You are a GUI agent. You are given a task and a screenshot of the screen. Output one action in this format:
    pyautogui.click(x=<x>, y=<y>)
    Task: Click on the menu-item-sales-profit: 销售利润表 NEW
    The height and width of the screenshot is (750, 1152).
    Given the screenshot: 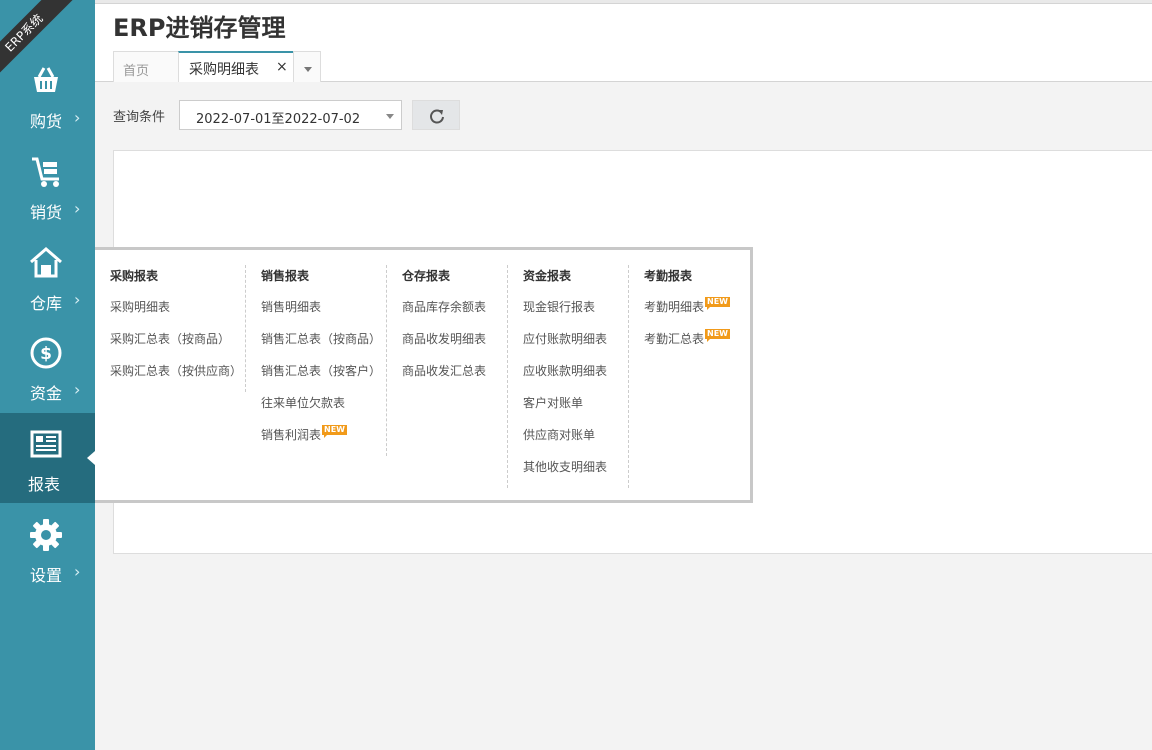 What is the action you would take?
    pyautogui.click(x=304, y=434)
    